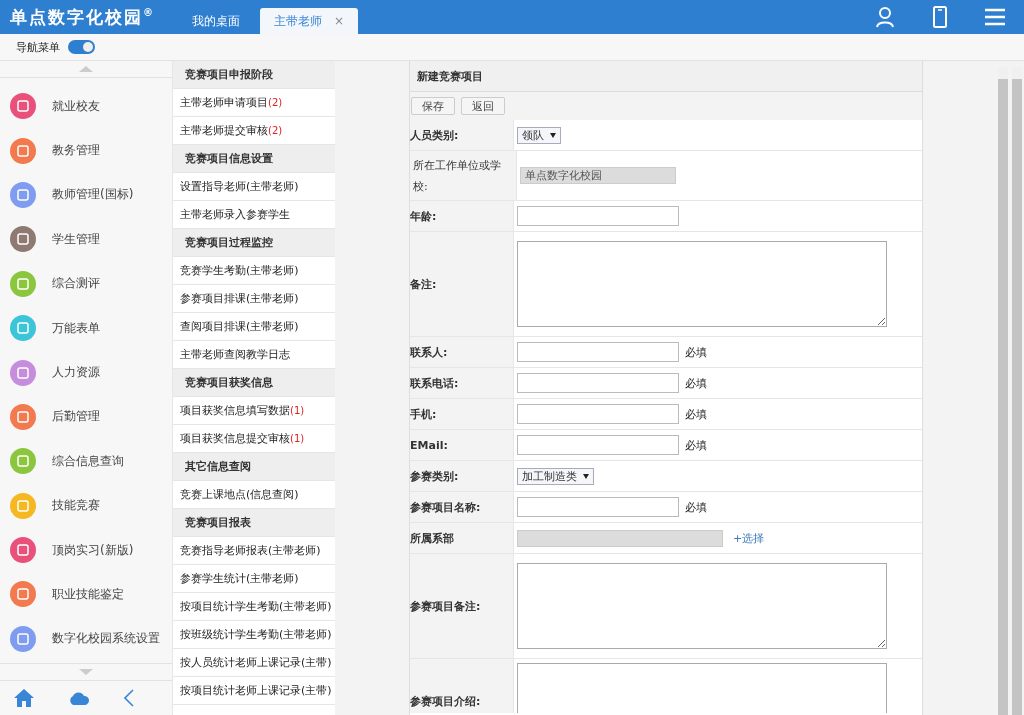  Describe the element at coordinates (86, 672) in the screenshot. I see `scroll-down-icon` at that location.